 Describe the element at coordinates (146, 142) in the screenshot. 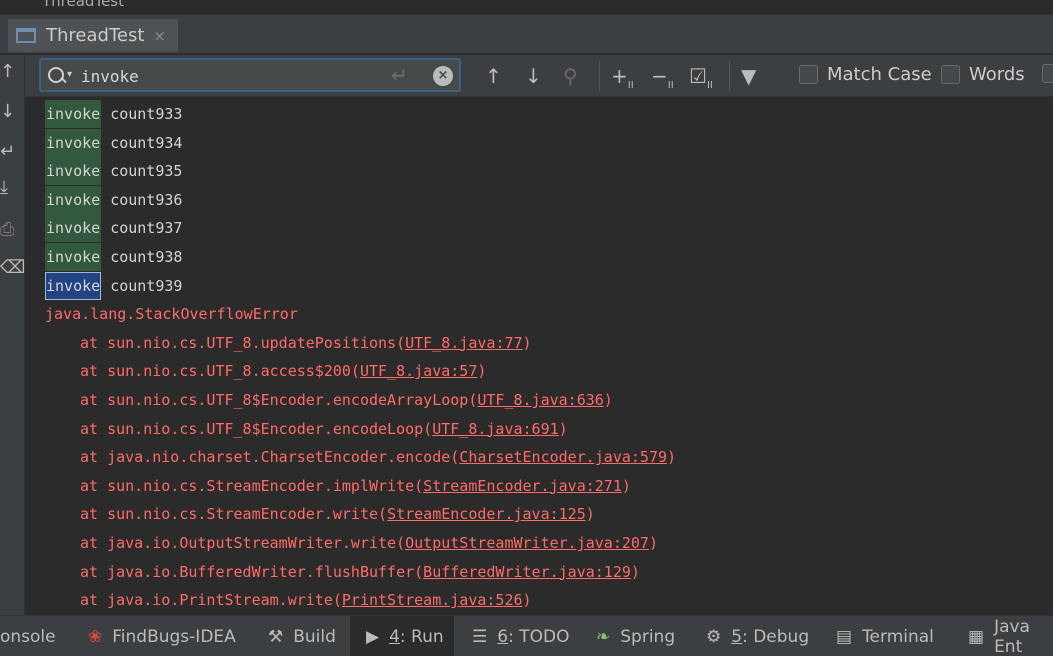

I see `console-text: count934` at that location.